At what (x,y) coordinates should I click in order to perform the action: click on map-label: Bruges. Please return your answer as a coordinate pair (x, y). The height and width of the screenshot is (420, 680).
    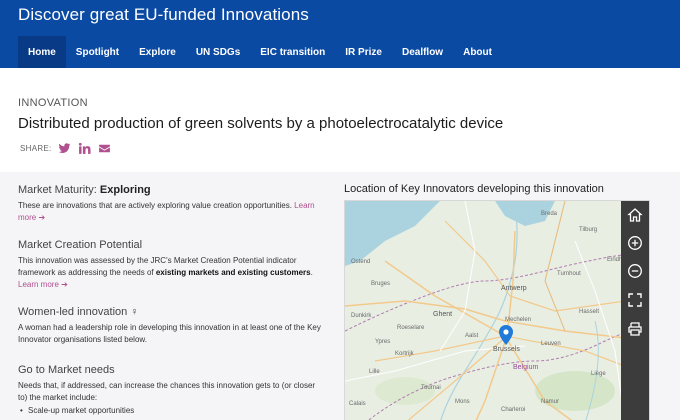
    Looking at the image, I should click on (381, 284).